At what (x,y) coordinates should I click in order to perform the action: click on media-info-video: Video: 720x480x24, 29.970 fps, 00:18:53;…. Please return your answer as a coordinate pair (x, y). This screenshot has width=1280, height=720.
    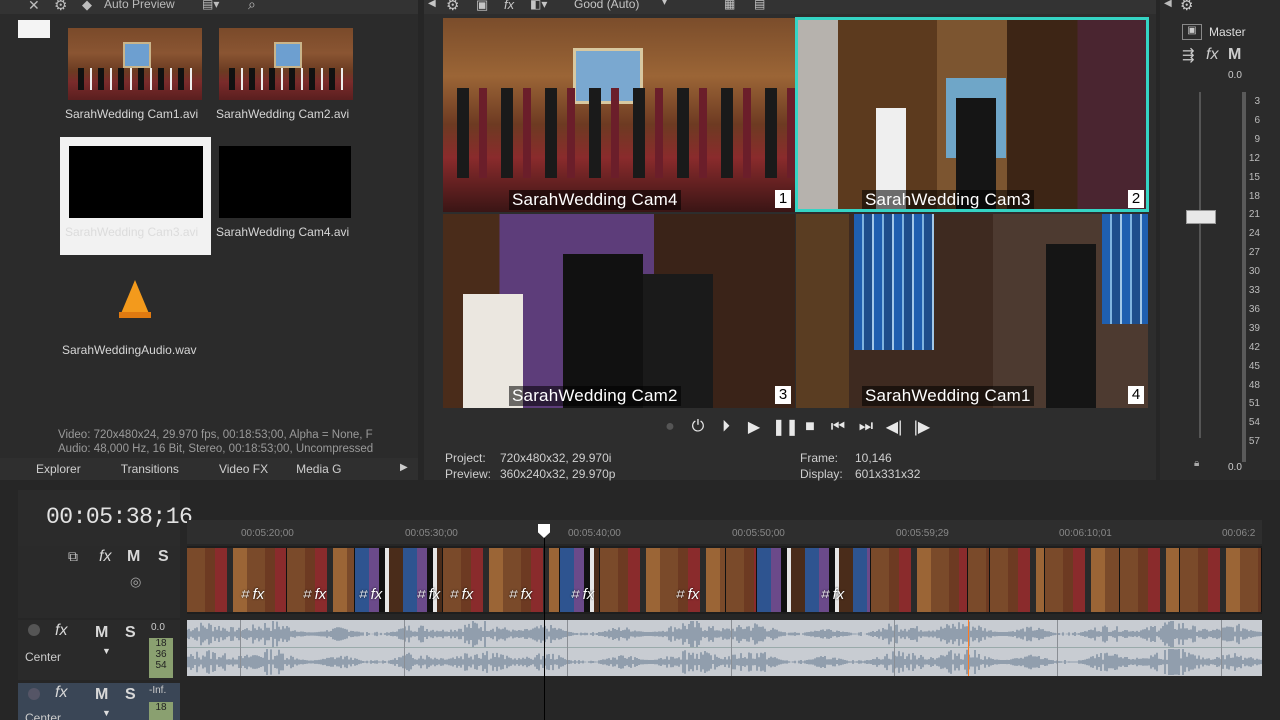
    Looking at the image, I should click on (215, 435).